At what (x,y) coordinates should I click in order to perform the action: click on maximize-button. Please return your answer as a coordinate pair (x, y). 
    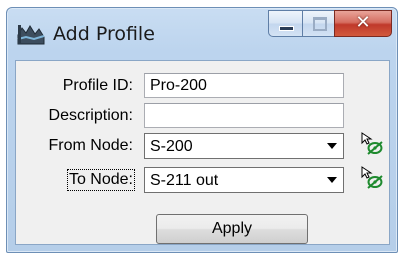
    Looking at the image, I should click on (318, 23).